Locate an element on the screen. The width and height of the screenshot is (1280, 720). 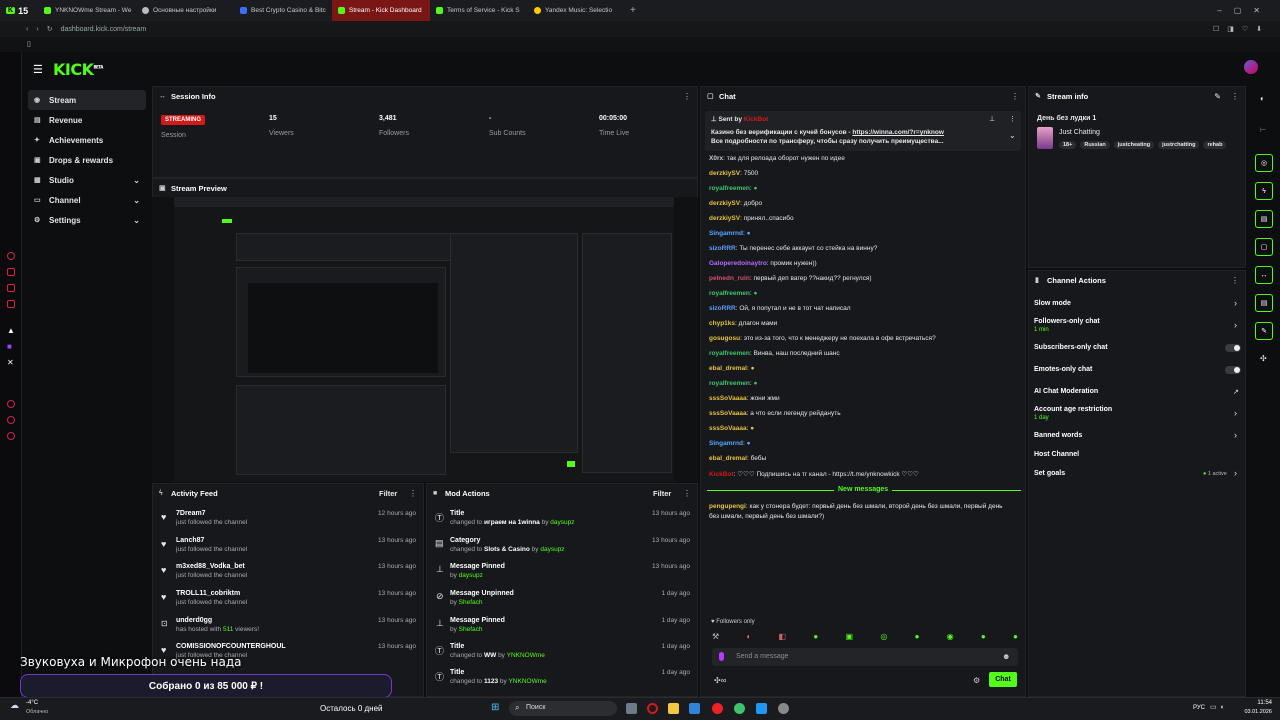
tray-icons: ▭◖ is located at coordinates (1218, 707).